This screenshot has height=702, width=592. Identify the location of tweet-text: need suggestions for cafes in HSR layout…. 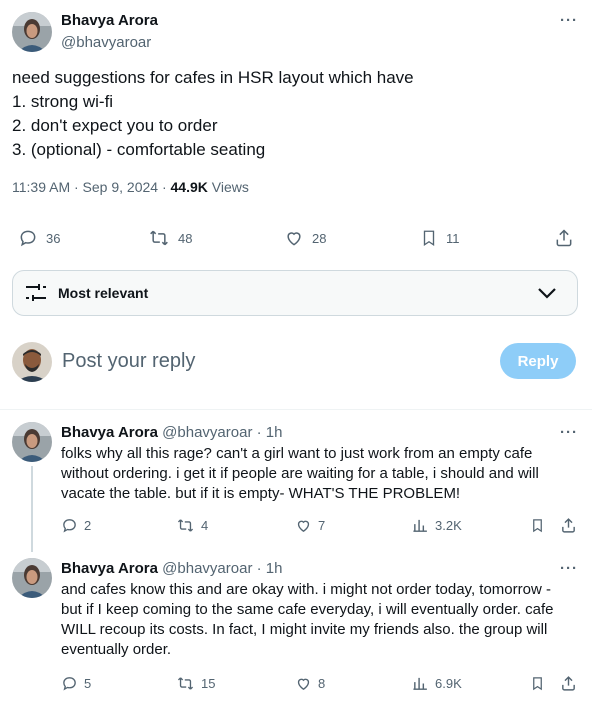
(213, 114).